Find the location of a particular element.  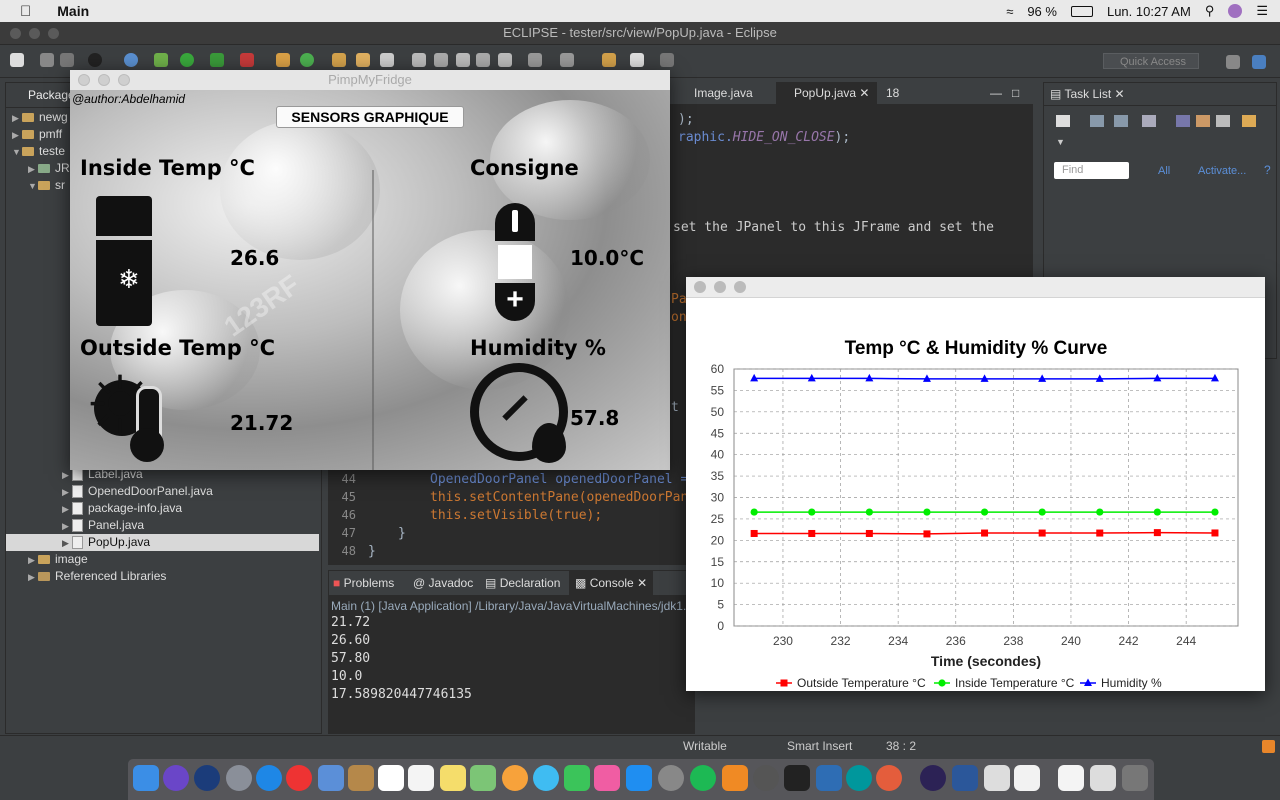

minimize-view-icon: — is located at coordinates (996, 93).